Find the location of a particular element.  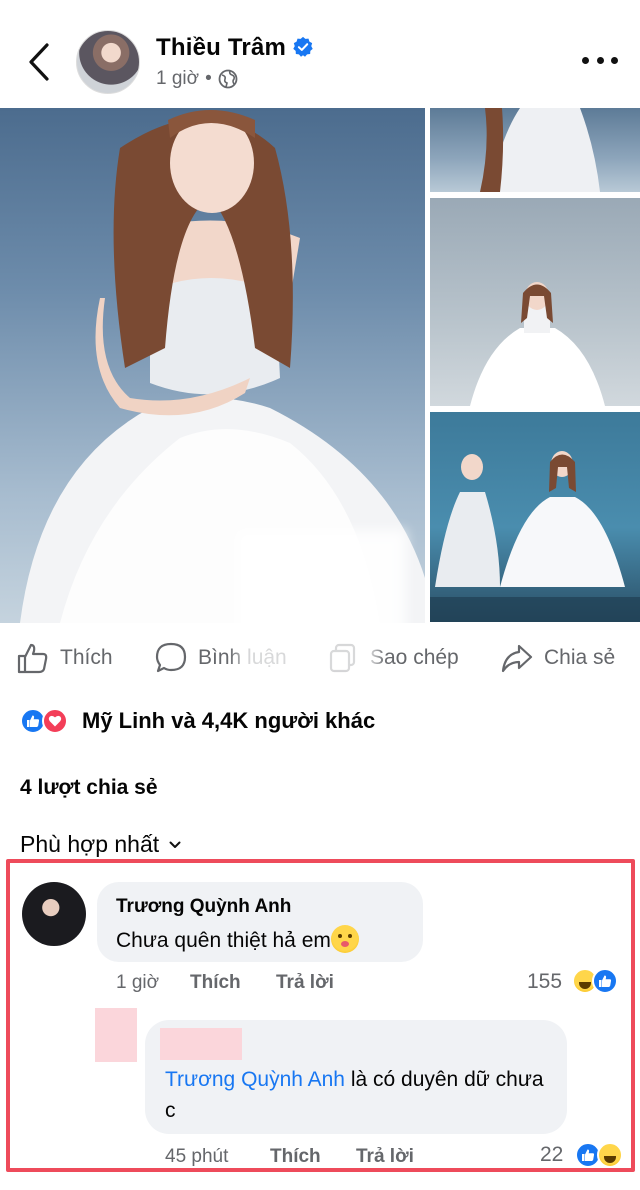

copy-action-label: Sao chép is located at coordinates (414, 657).